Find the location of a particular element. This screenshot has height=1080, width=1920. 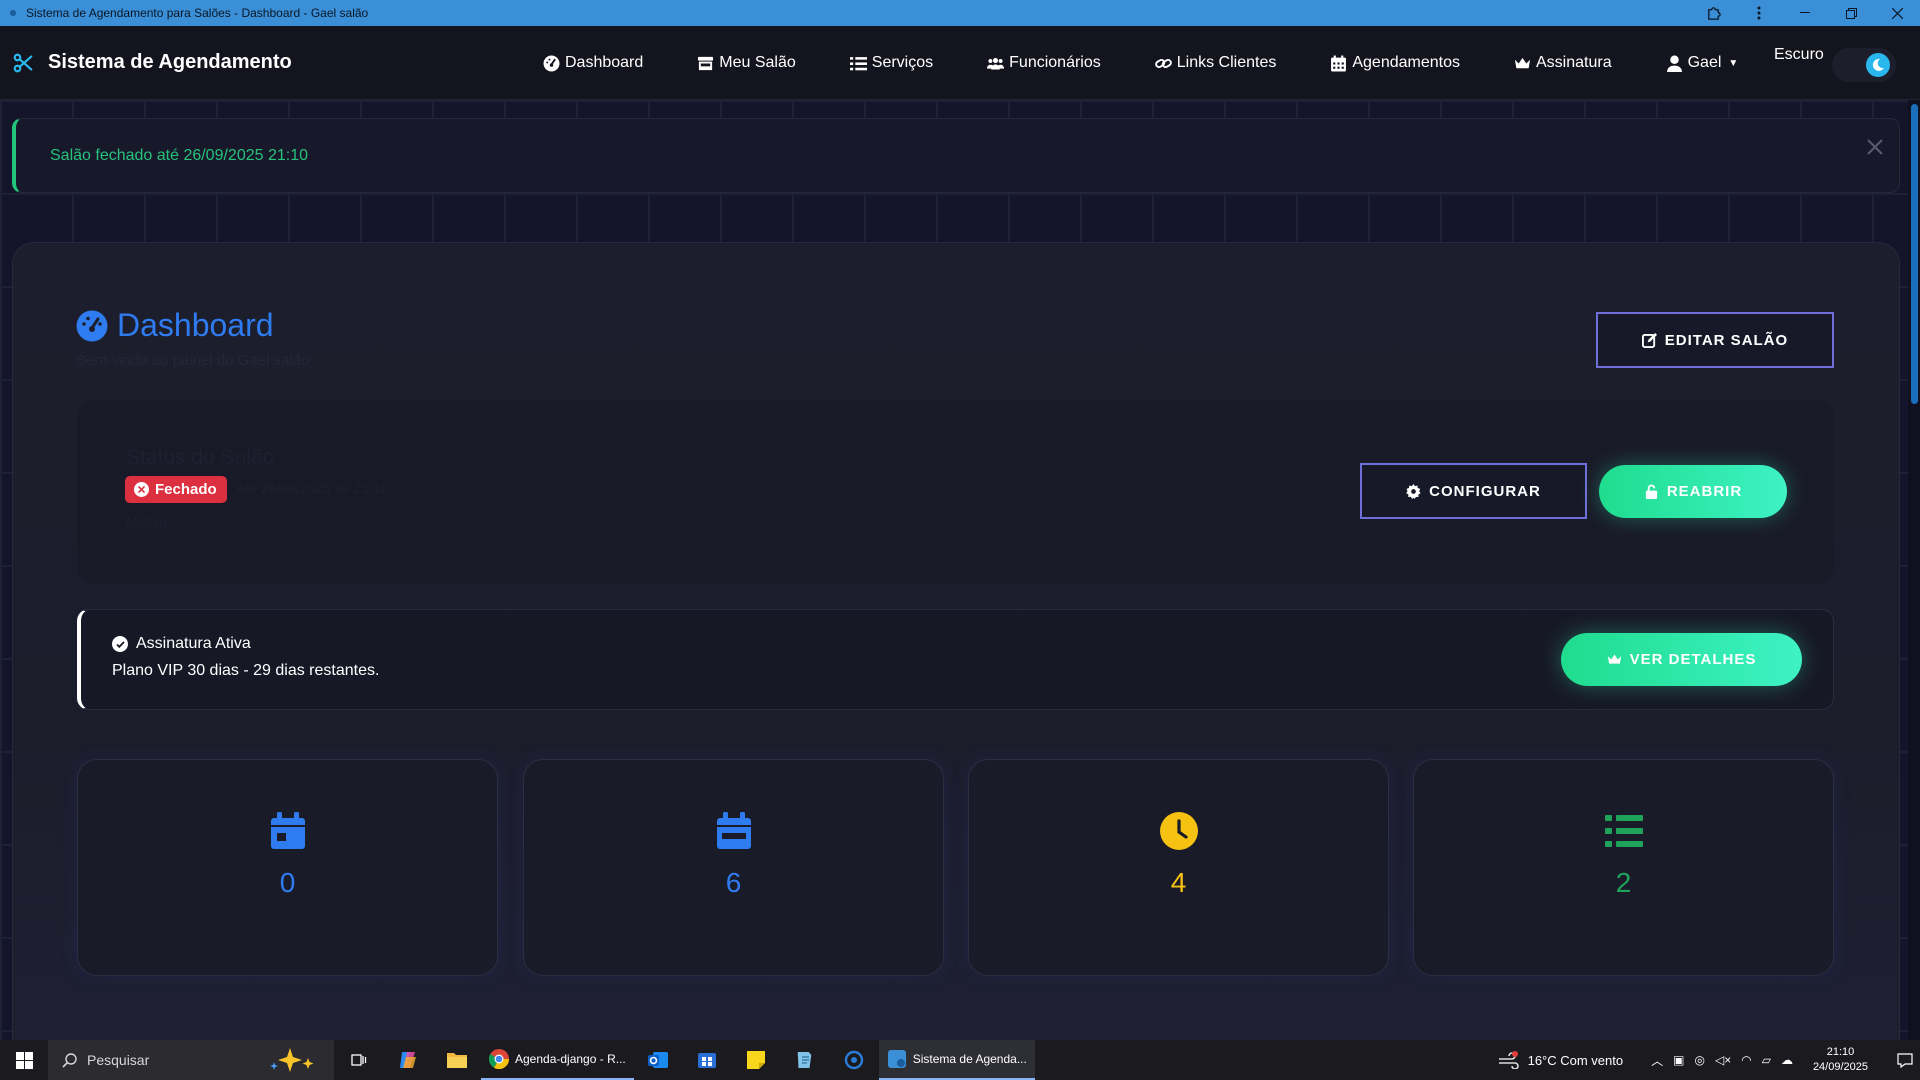

battery-saver-icon: ▱ is located at coordinates (1766, 1060).